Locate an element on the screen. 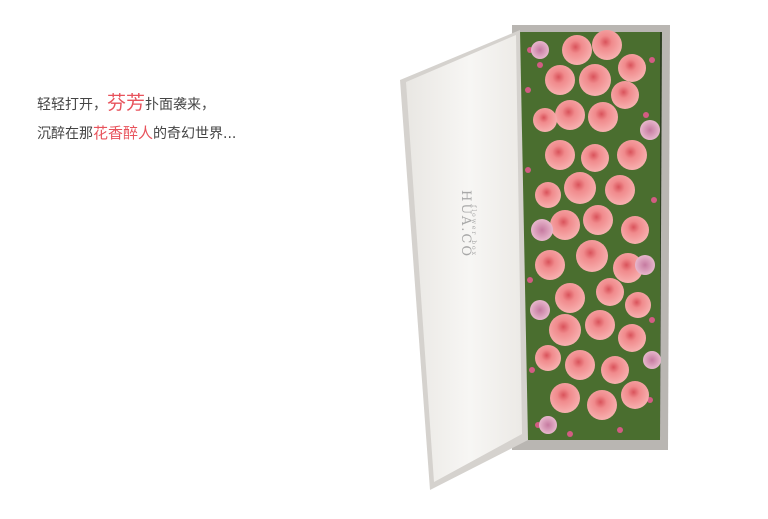  tagline-text: 沉醉在那 is located at coordinates (65, 134).